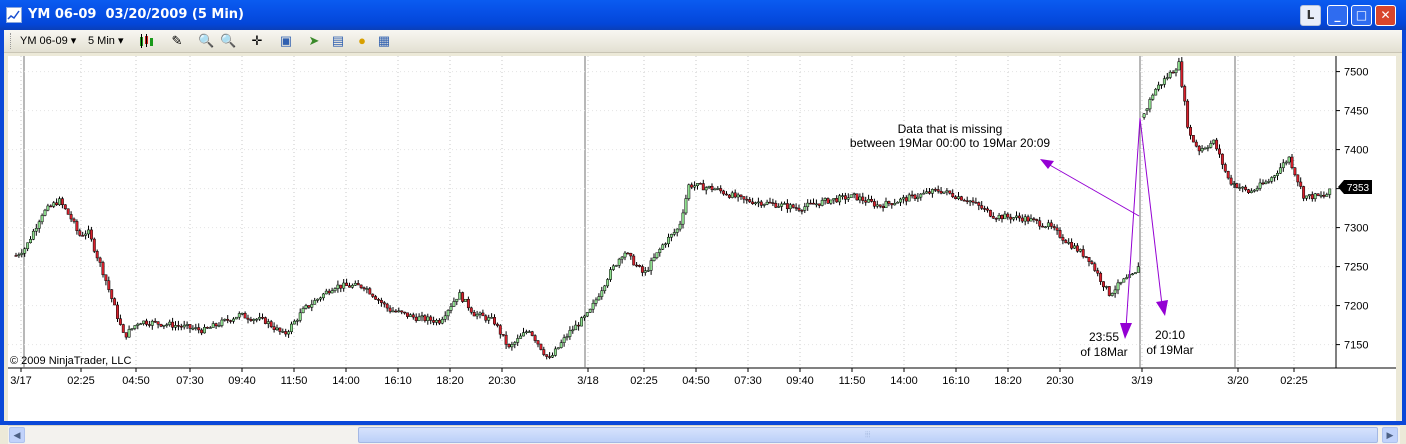  What do you see at coordinates (1310, 15) in the screenshot?
I see `link-button: L` at bounding box center [1310, 15].